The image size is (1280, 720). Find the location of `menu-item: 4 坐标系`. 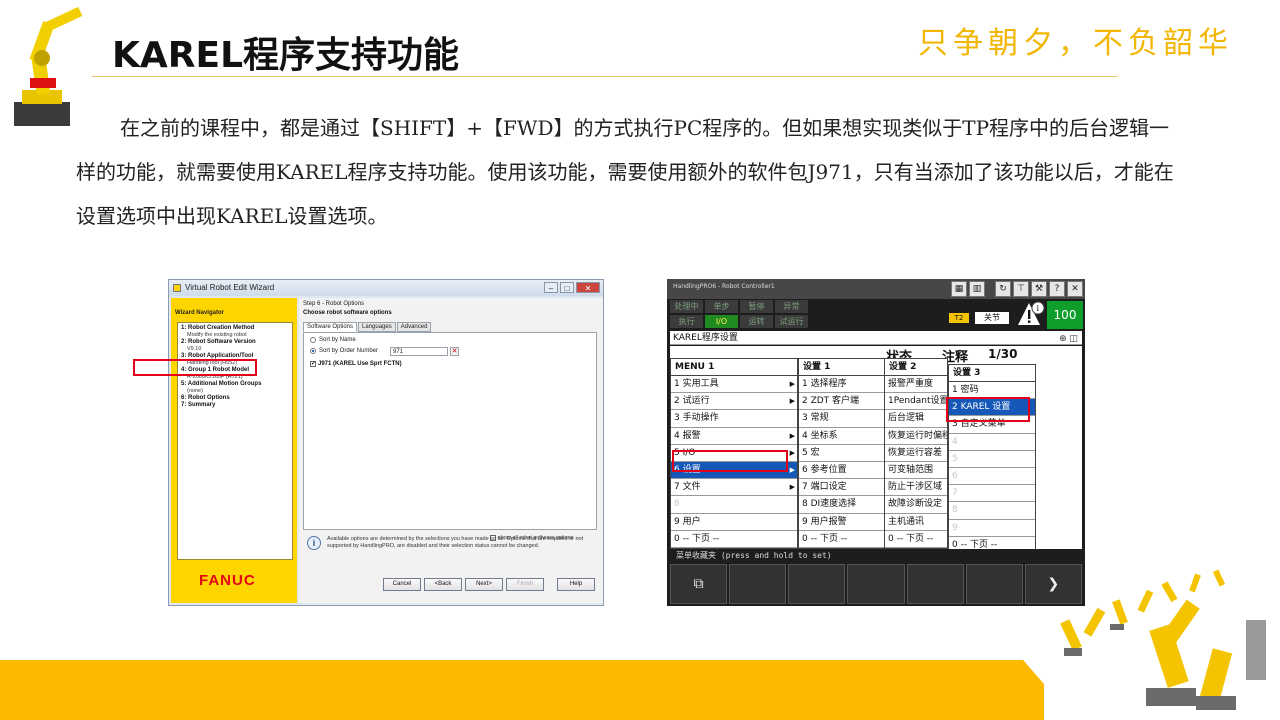

menu-item: 4 坐标系 is located at coordinates (842, 436).